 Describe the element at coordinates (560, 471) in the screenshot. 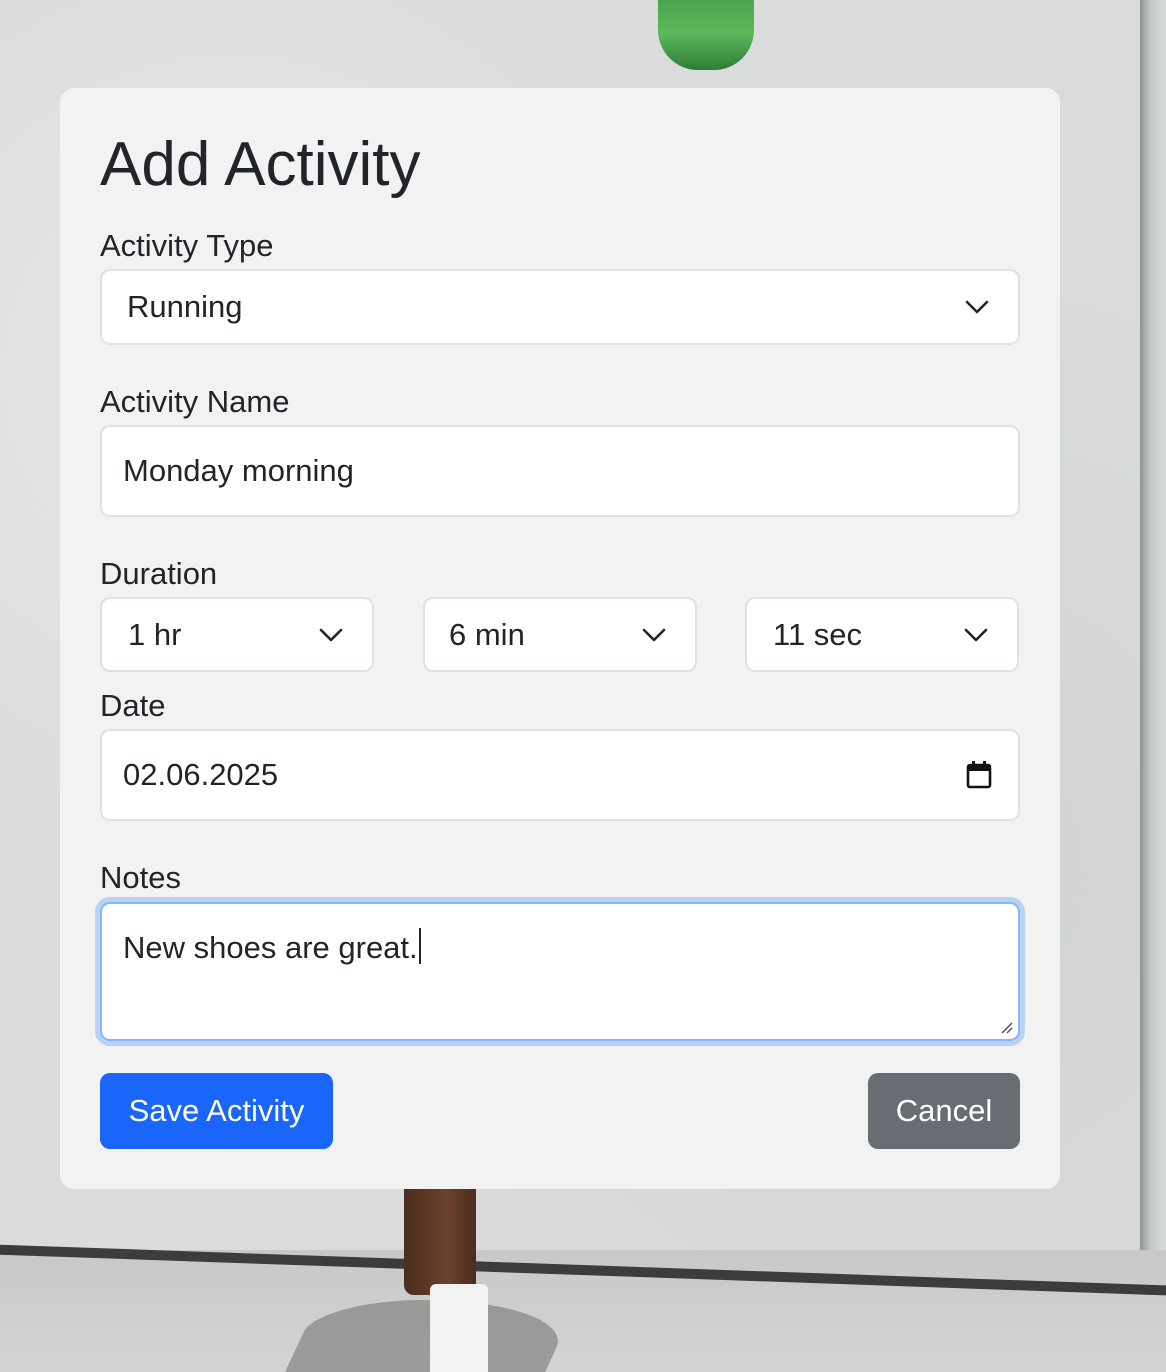

I see `activity-name-input: Monday morning` at that location.